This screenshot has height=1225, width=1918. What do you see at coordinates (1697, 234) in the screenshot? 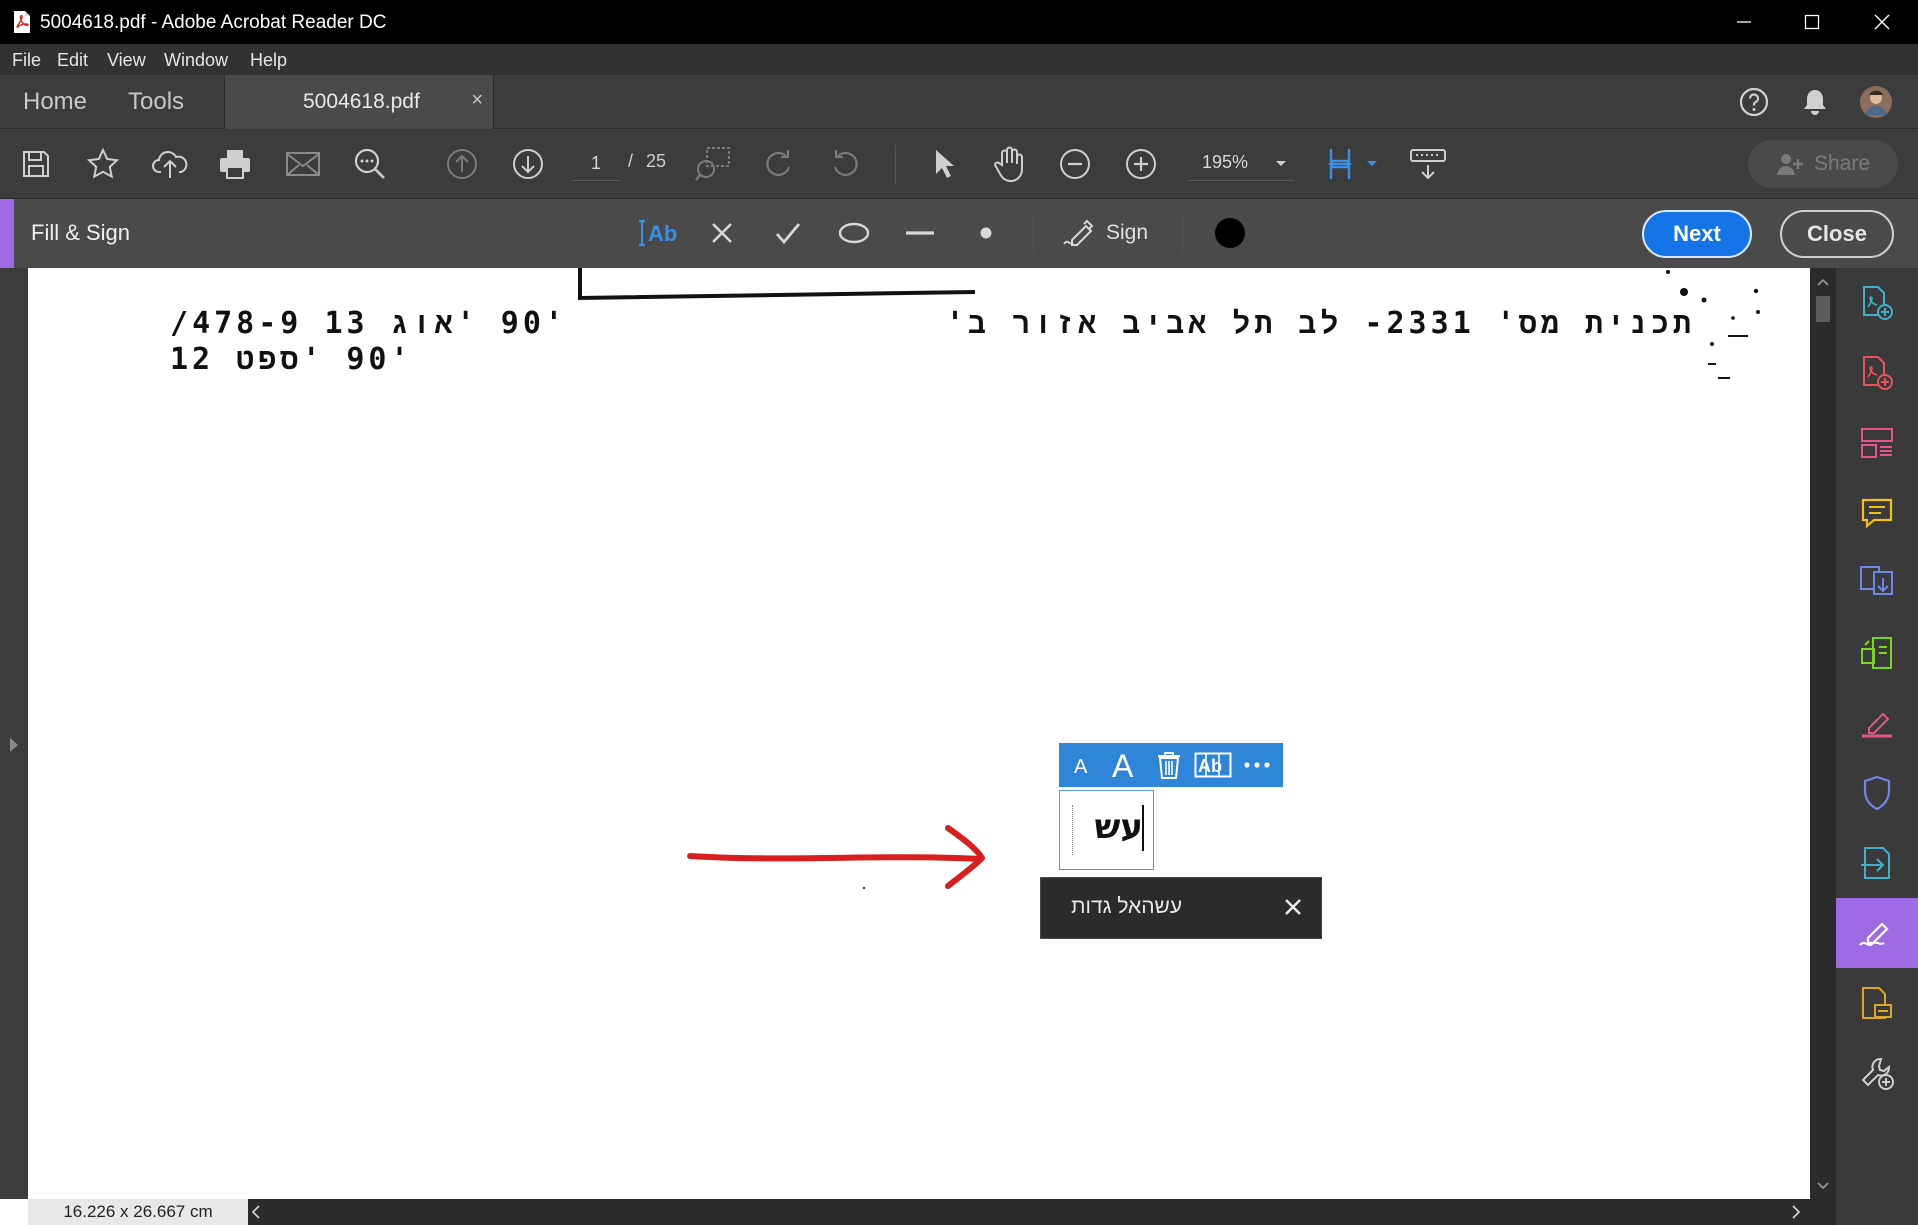
I see `next-button: Next` at bounding box center [1697, 234].